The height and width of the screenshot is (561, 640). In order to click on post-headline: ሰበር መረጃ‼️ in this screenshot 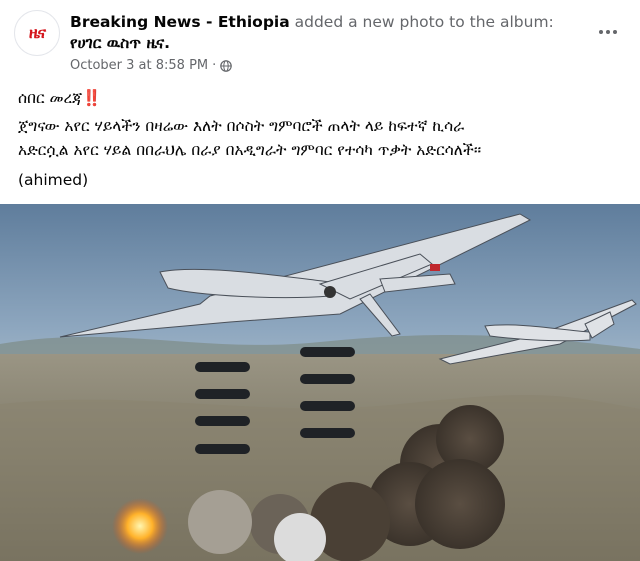, I will do `click(60, 98)`.